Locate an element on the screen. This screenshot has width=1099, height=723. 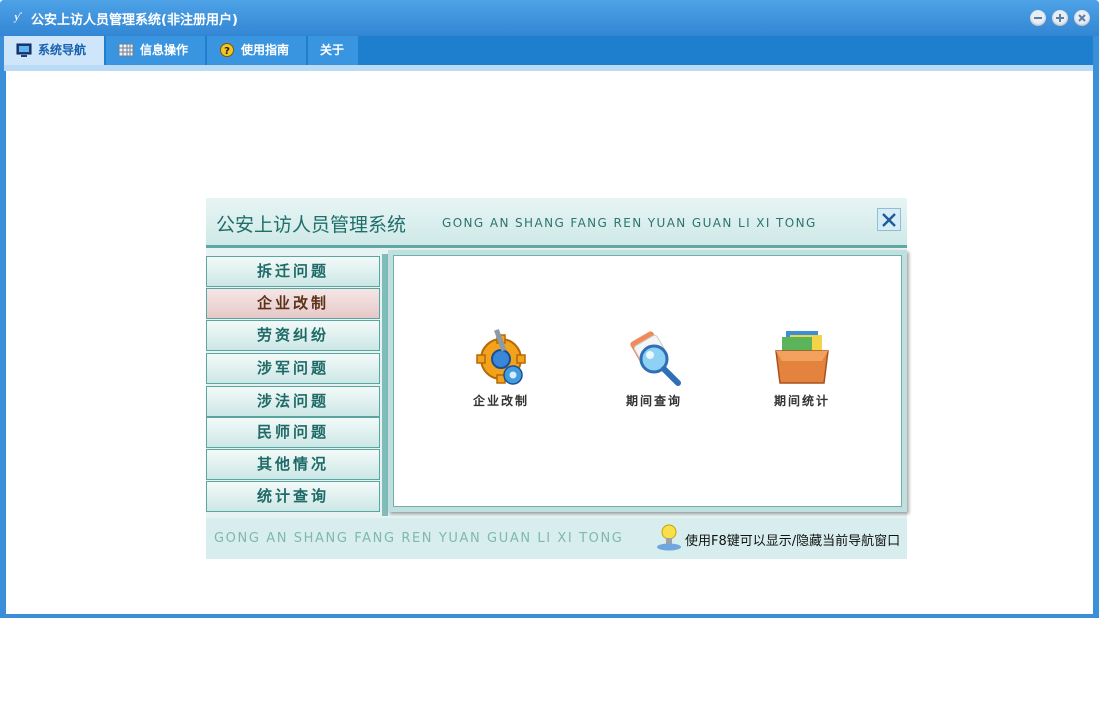
func-period-statistics: 期间统计 is located at coordinates (802, 368).